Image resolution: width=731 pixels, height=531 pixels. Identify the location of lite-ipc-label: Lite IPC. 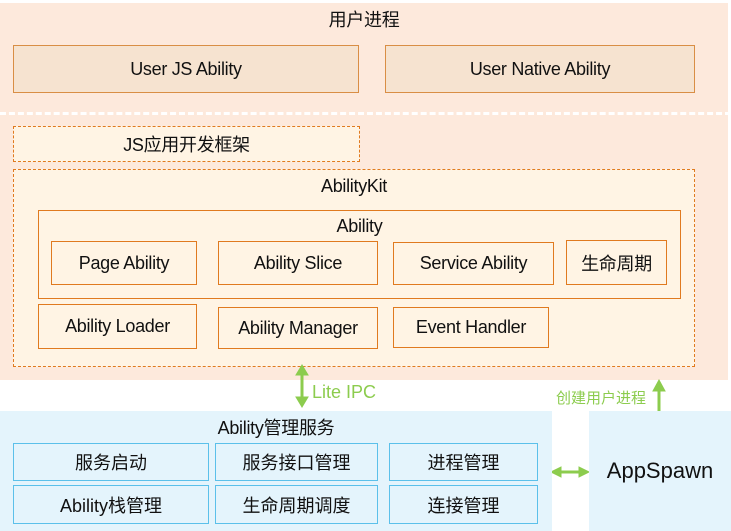
(344, 392).